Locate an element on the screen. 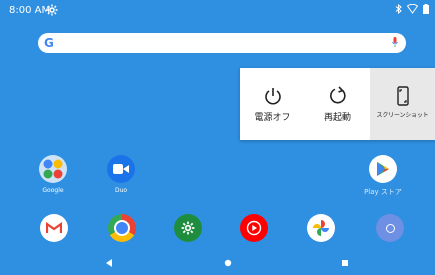 This screenshot has height=275, width=435. circle-icon is located at coordinates (390, 228).